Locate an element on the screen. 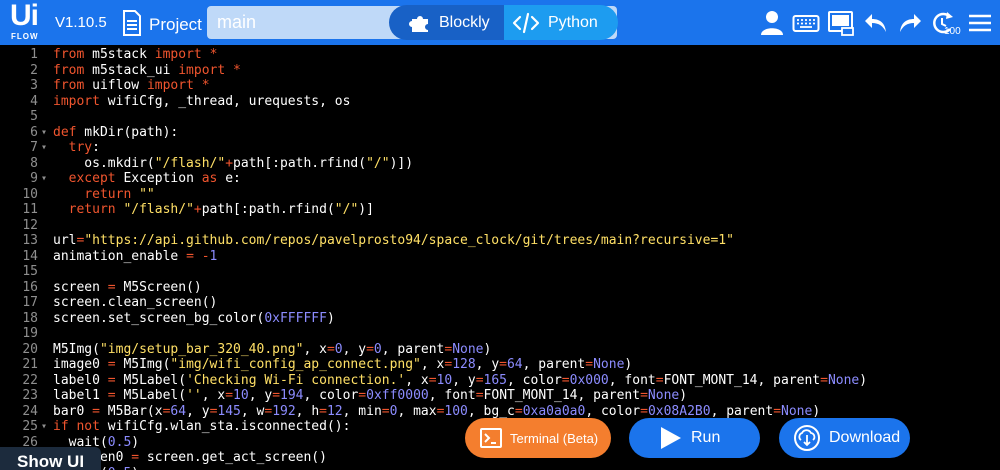  tab-blockly: Blockly is located at coordinates (446, 22).